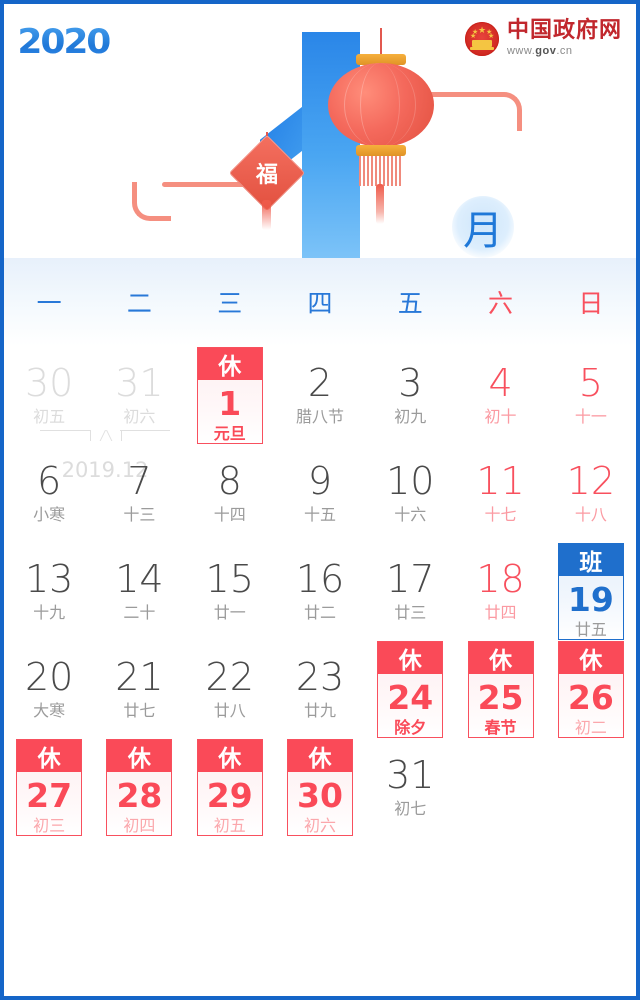  I want to click on day-number: 7, so click(139, 481).